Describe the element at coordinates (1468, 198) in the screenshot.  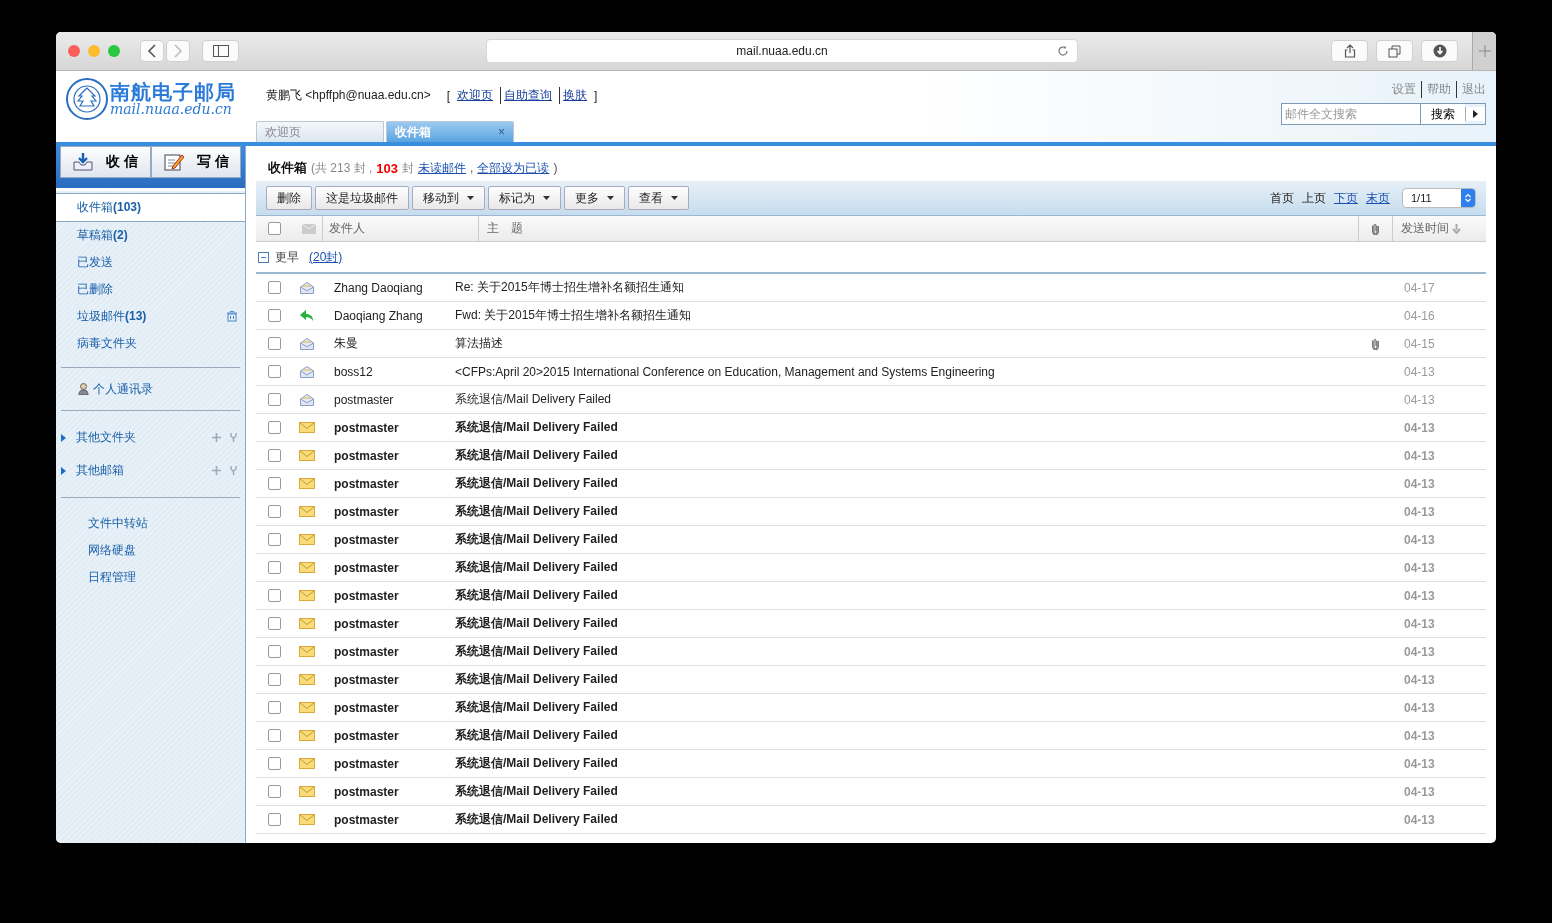
I see `stepper-icon` at that location.